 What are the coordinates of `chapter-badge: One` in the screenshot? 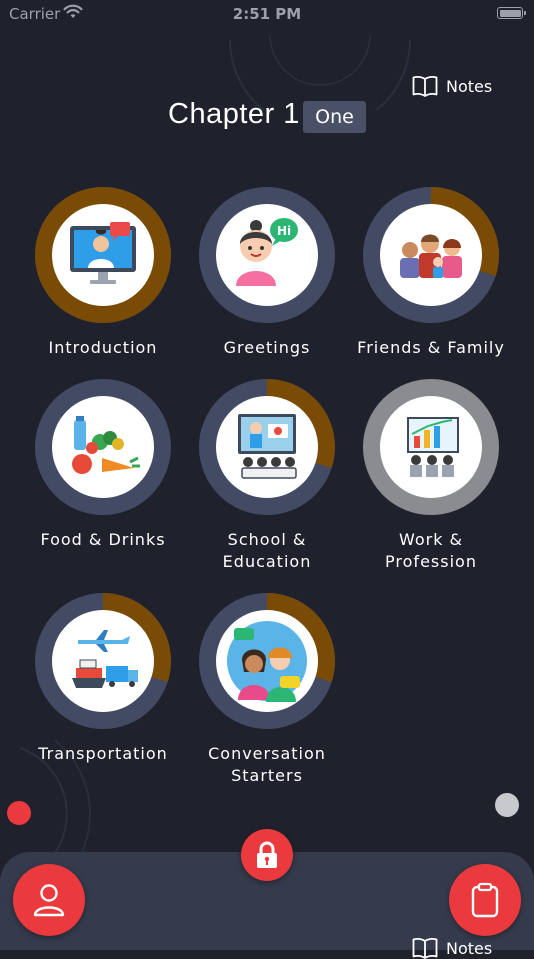 It's located at (334, 117).